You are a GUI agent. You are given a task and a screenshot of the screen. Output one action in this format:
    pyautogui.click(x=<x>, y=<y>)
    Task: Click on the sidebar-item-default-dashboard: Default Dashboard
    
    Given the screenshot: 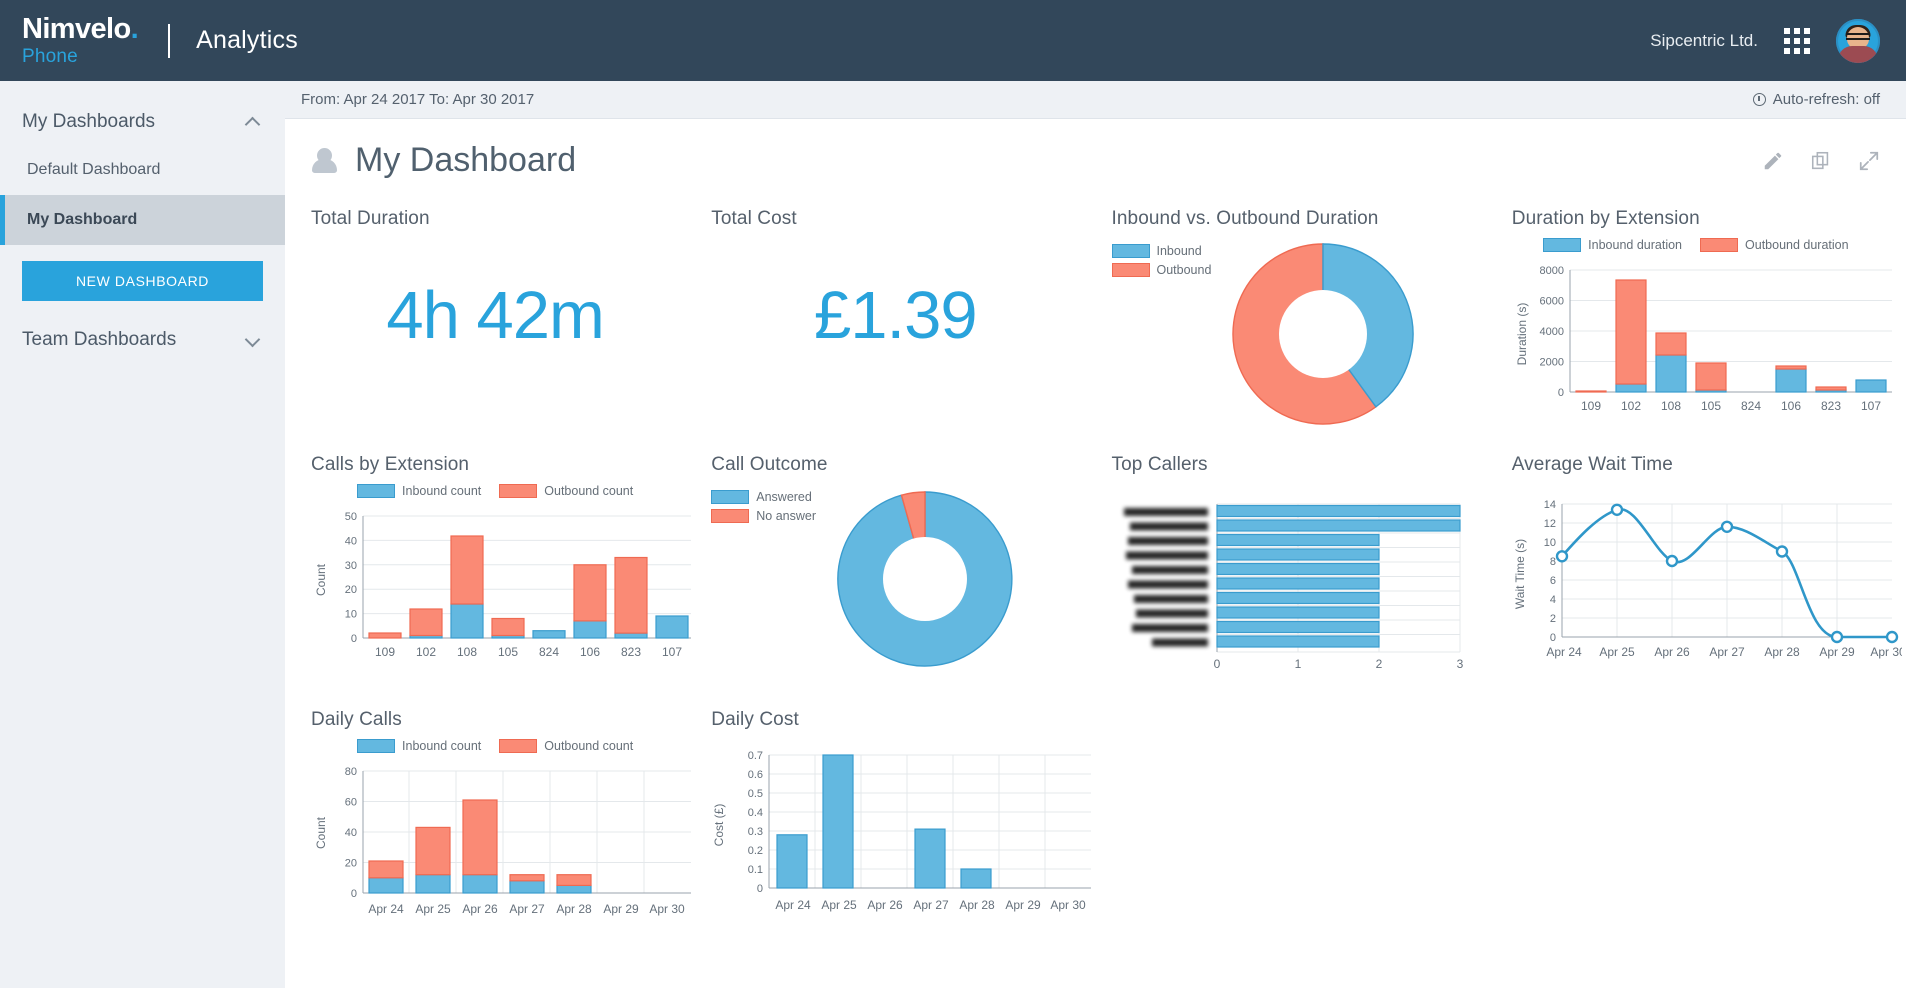 What is the action you would take?
    pyautogui.click(x=142, y=170)
    